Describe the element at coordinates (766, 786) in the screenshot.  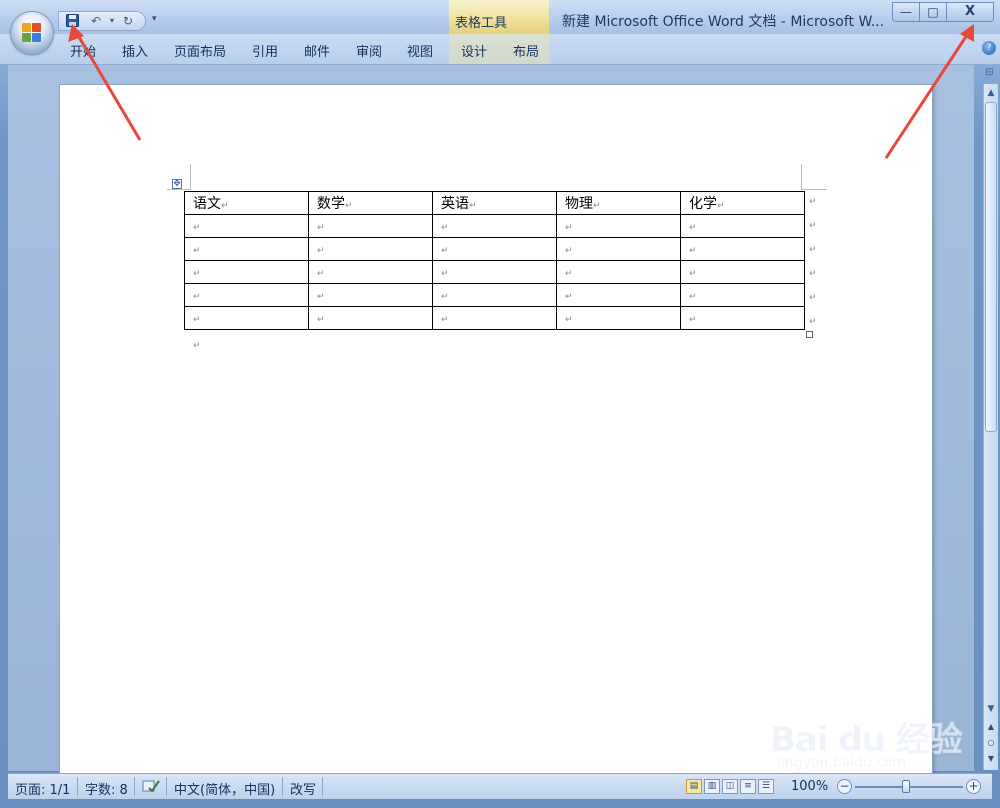
I see `draft-view-icon: ☰` at that location.